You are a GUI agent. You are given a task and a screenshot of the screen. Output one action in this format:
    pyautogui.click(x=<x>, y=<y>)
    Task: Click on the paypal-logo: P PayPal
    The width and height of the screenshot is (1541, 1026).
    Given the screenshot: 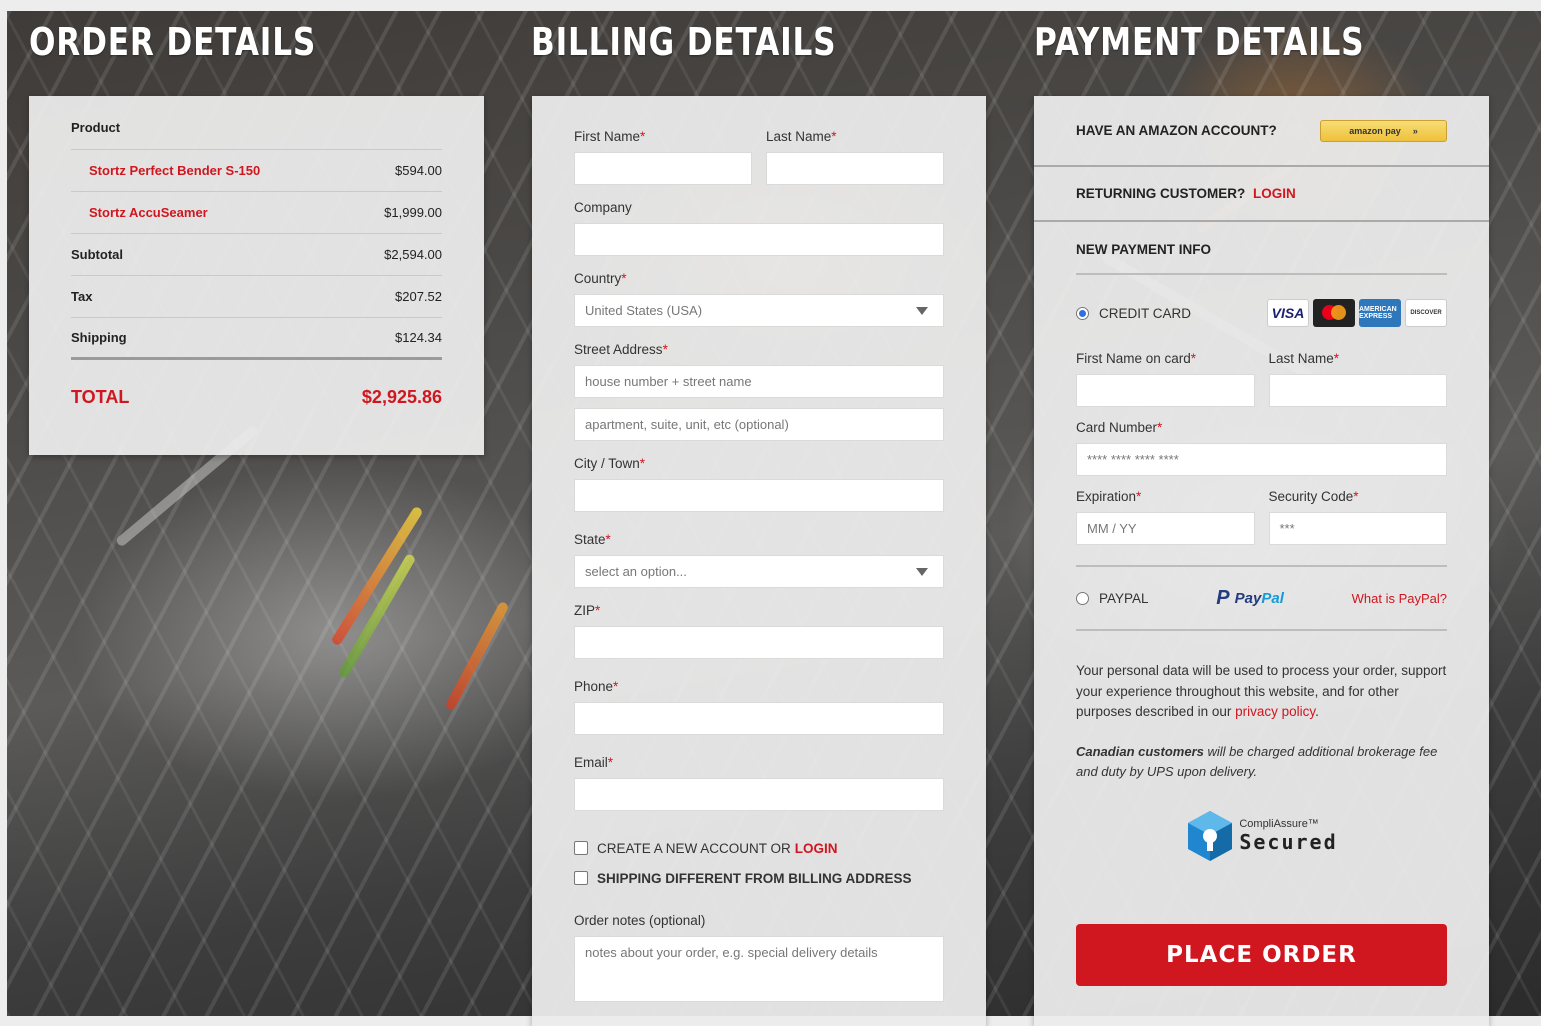 What is the action you would take?
    pyautogui.click(x=1250, y=598)
    